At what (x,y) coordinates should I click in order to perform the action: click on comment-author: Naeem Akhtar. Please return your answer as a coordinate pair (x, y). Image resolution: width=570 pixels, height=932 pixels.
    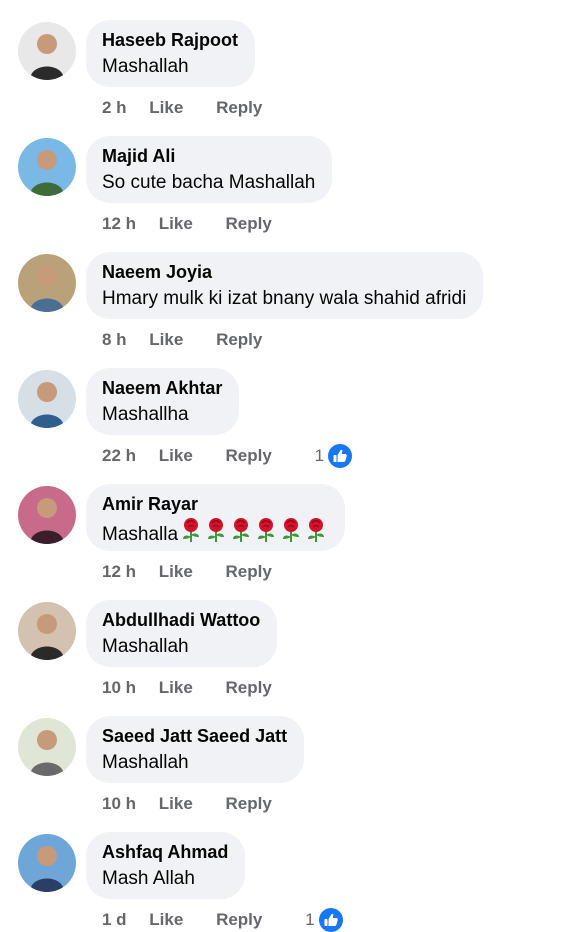
    Looking at the image, I should click on (162, 388).